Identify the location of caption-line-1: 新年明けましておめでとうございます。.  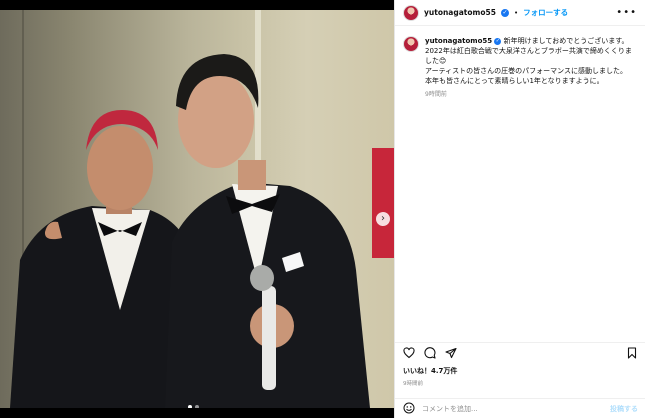
(566, 41).